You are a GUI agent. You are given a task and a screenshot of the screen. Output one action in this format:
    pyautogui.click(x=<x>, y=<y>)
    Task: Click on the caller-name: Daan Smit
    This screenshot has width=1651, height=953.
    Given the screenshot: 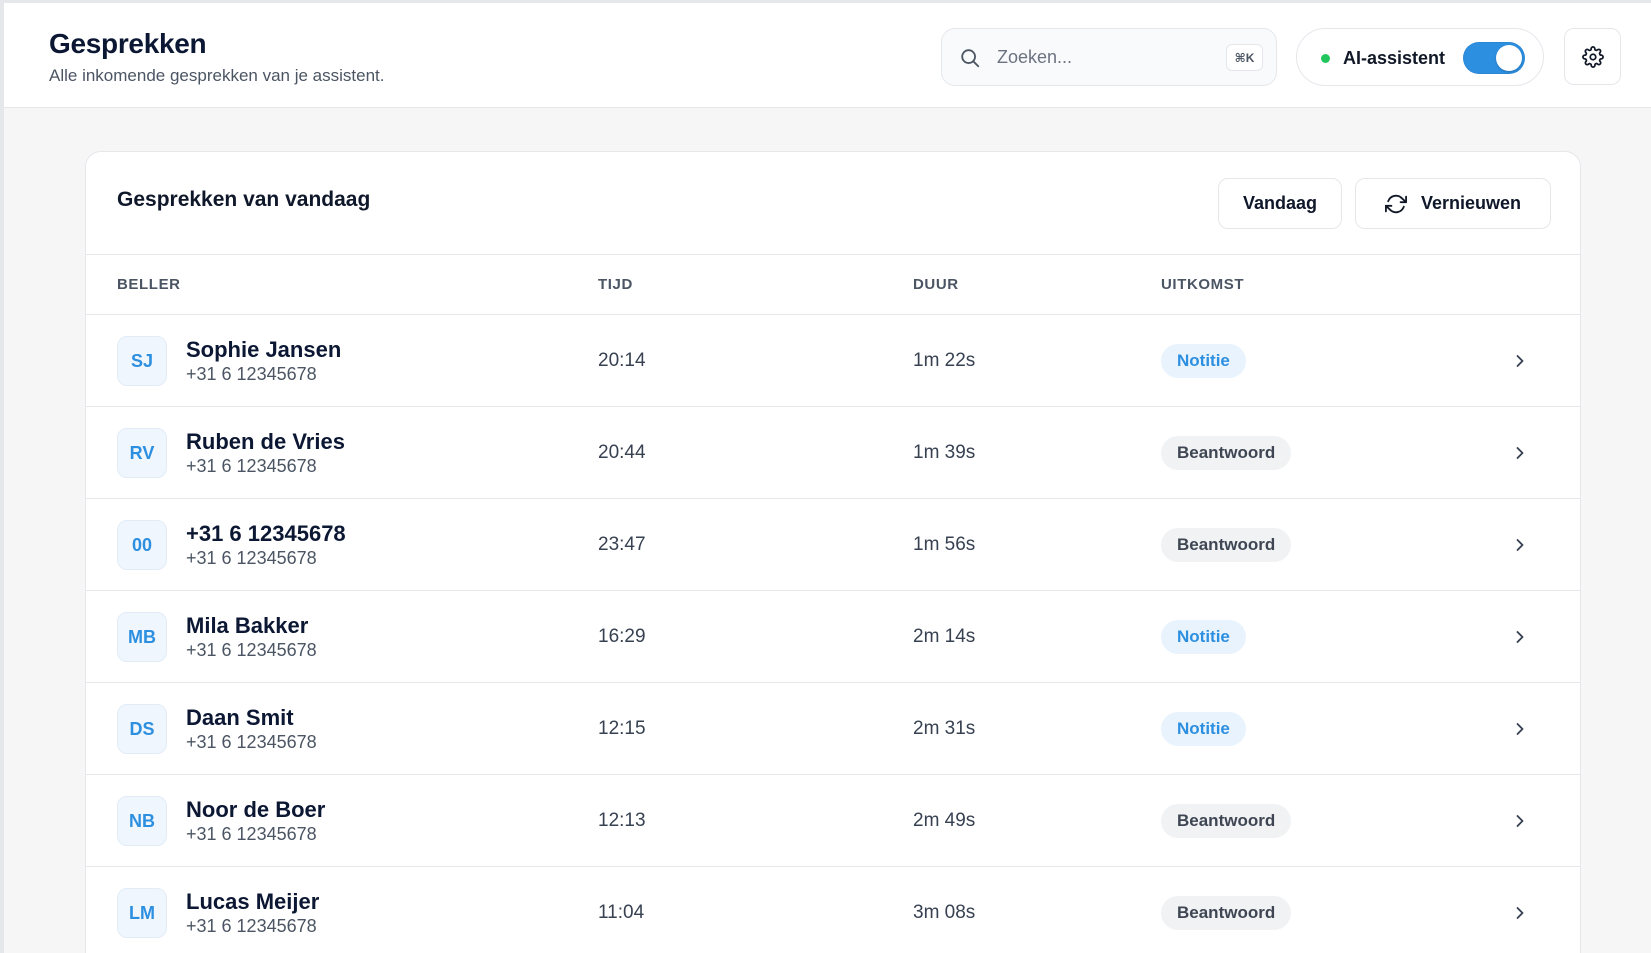 What is the action you would take?
    pyautogui.click(x=240, y=717)
    